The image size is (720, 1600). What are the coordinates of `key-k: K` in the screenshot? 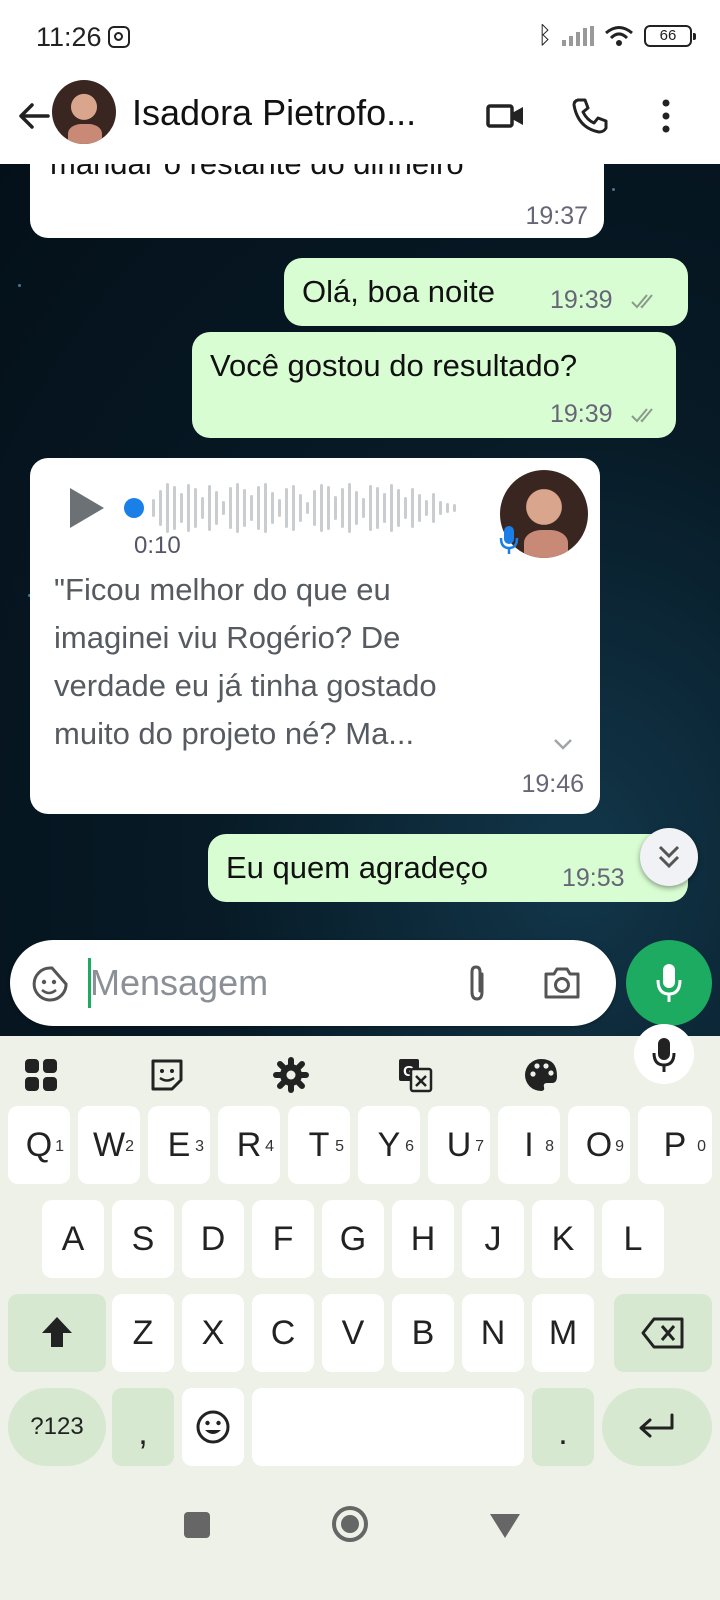 It's located at (563, 1239).